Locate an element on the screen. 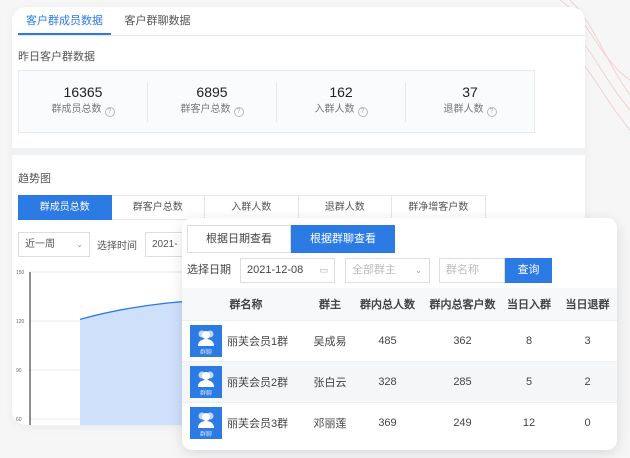 This screenshot has width=630, height=458. view-tabs: 根据日期查看 根据群聊查看 is located at coordinates (291, 239).